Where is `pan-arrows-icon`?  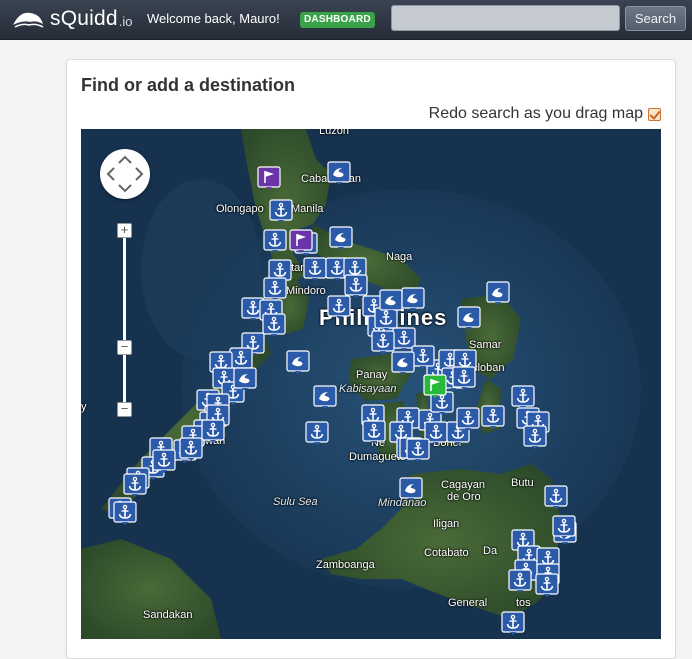 pan-arrows-icon is located at coordinates (125, 174).